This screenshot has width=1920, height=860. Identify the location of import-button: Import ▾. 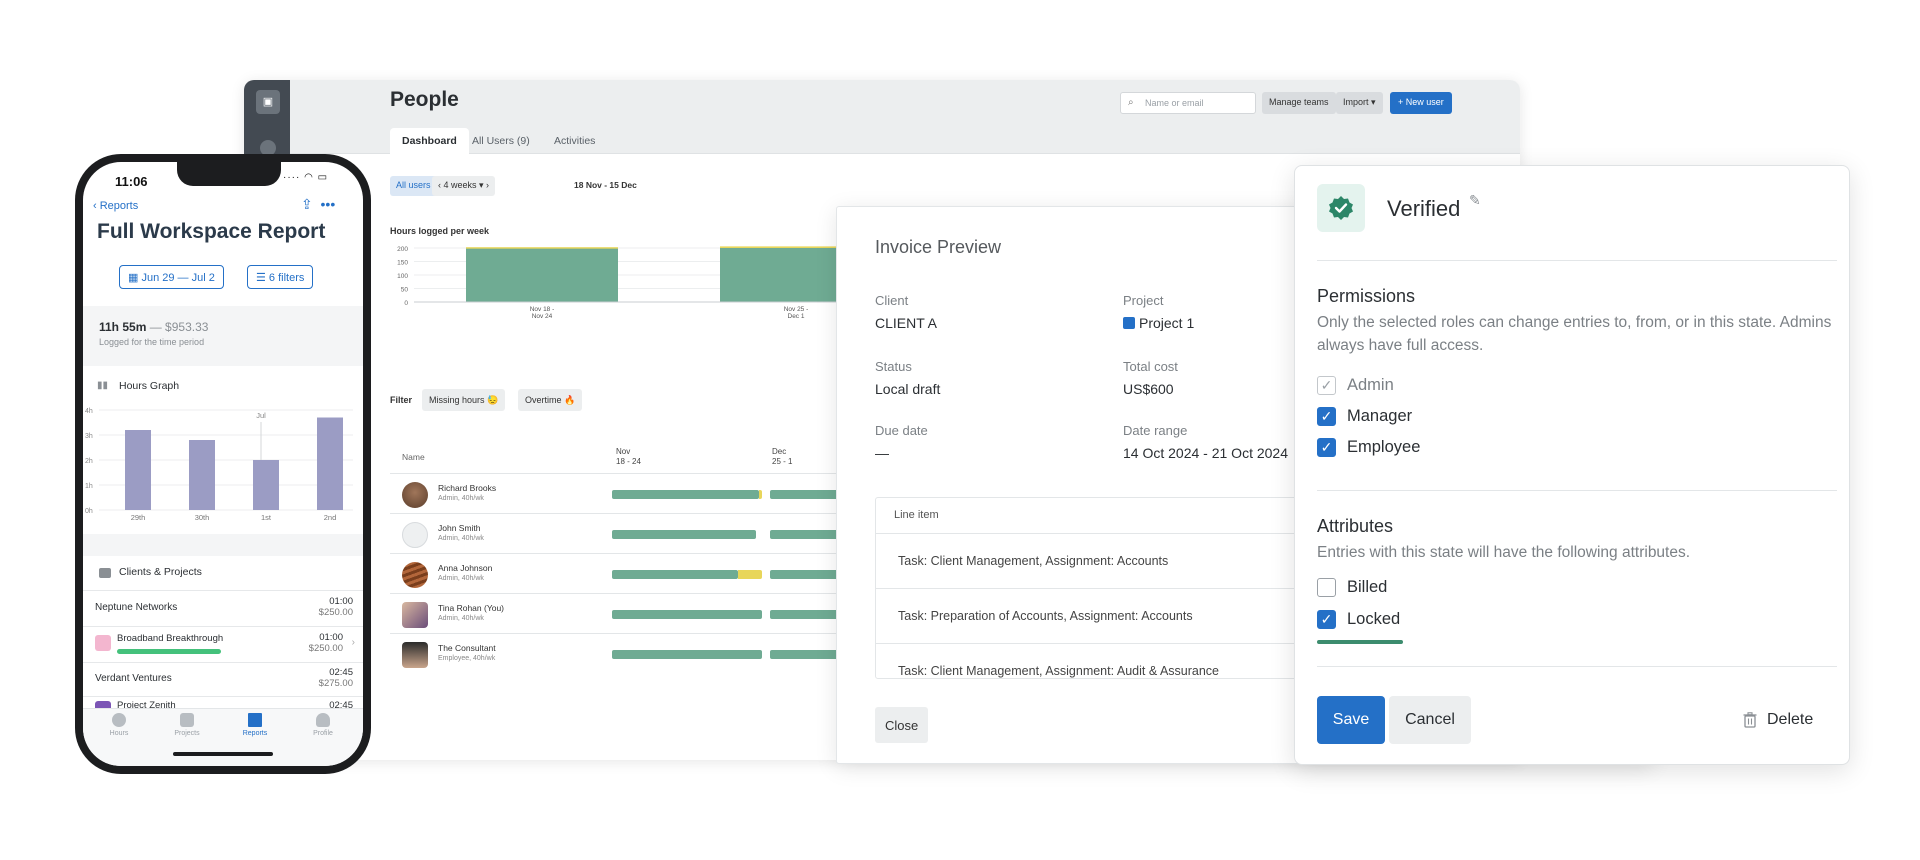
(1359, 103).